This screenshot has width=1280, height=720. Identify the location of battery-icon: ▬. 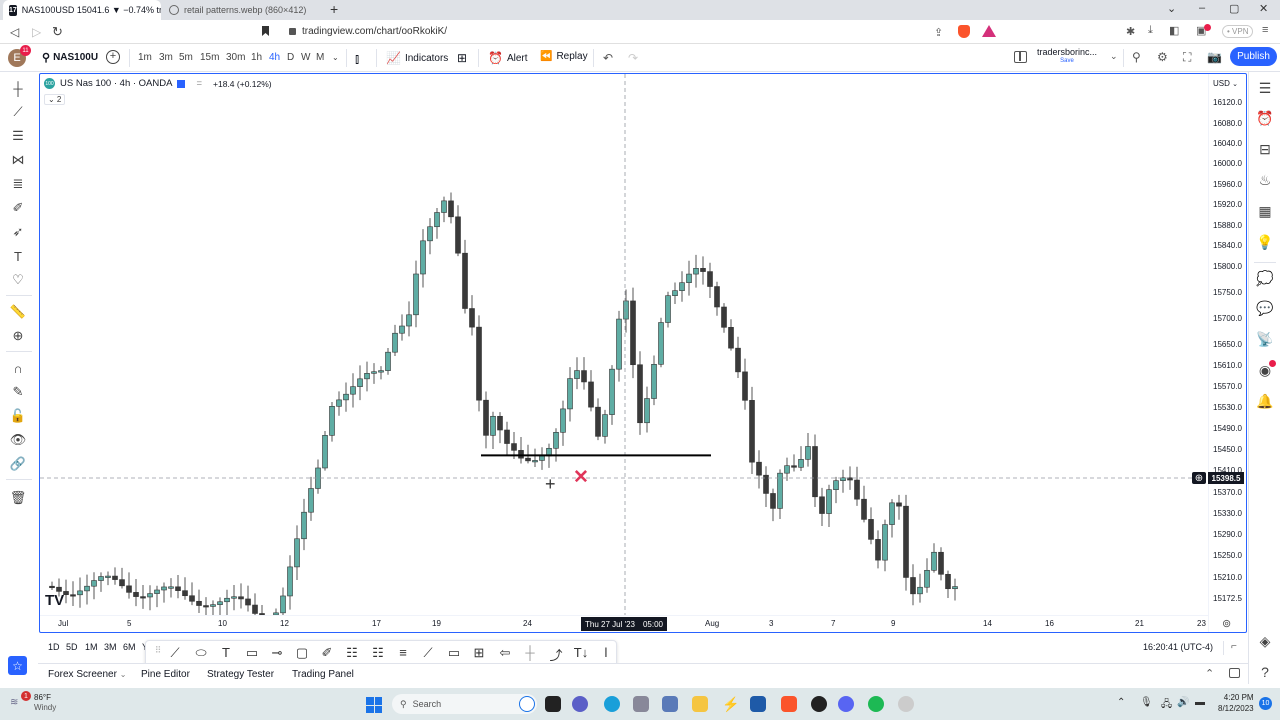
(1200, 702).